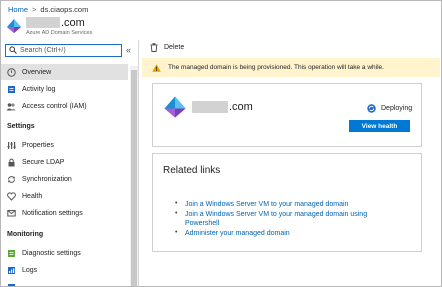 The height and width of the screenshot is (287, 442). Describe the element at coordinates (371, 108) in the screenshot. I see `deploying-sync-icon` at that location.